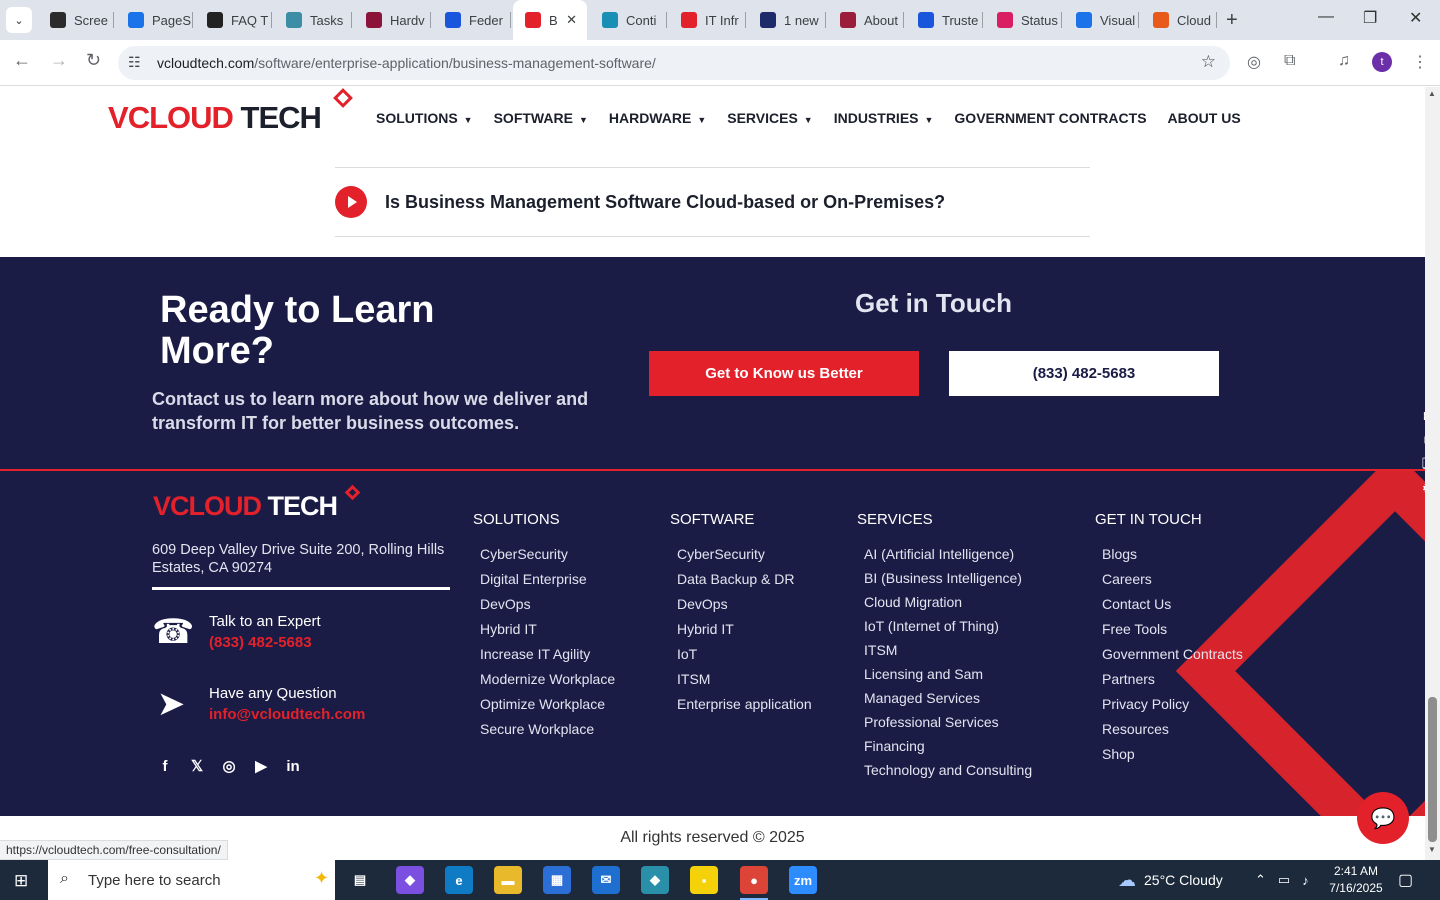 The image size is (1440, 900). Describe the element at coordinates (1084, 373) in the screenshot. I see `phone-button: (833) 482-5683` at that location.